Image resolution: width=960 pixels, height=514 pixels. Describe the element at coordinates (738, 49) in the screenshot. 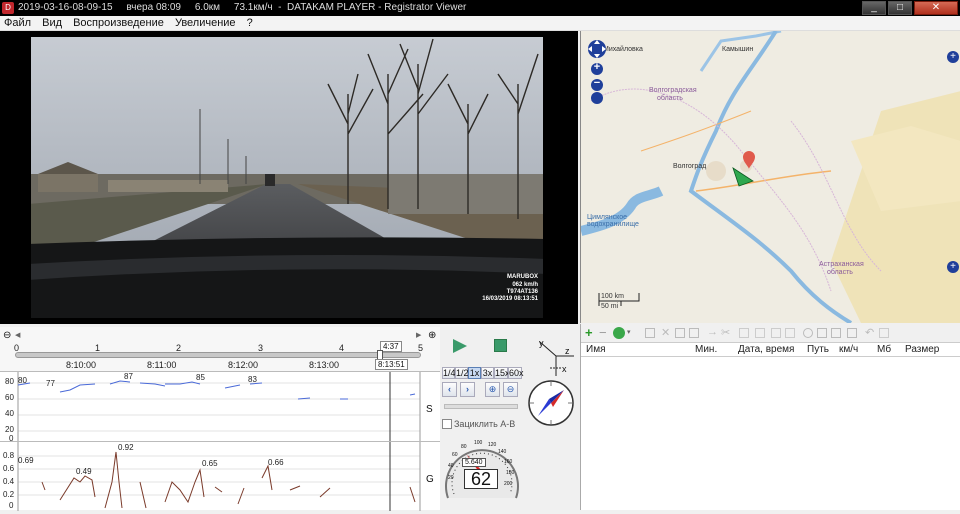

I see `map-label-city2: Камышин` at that location.